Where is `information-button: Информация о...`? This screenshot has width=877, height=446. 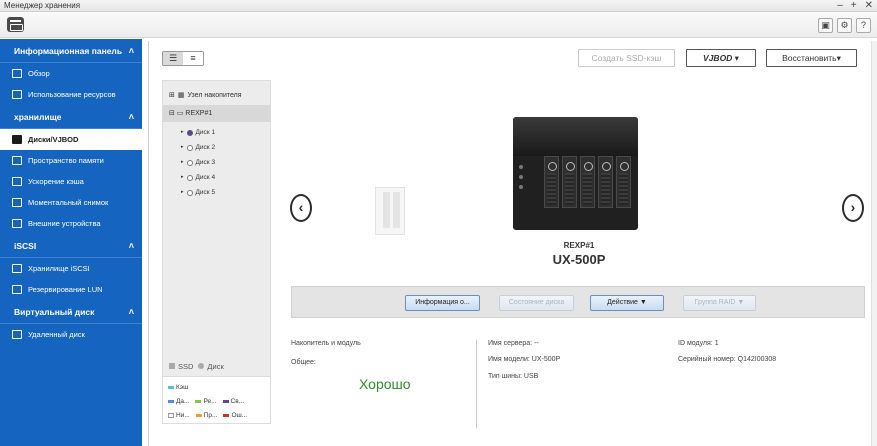
information-button: Информация о... is located at coordinates (442, 303).